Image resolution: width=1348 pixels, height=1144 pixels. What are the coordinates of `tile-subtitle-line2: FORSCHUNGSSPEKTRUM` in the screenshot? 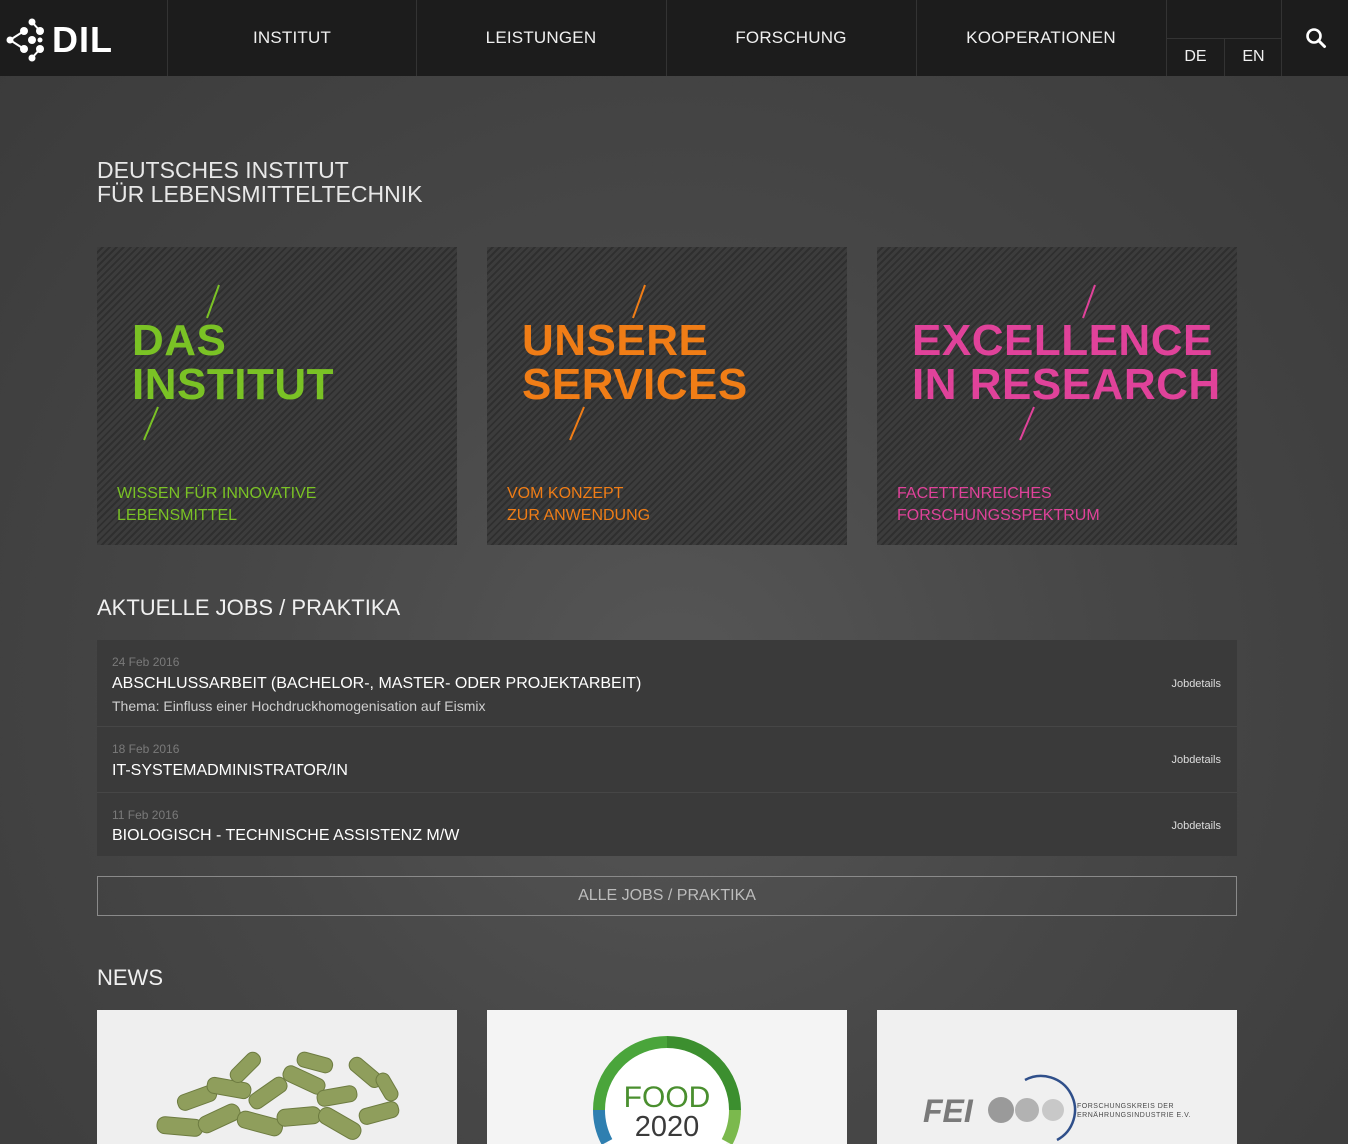 It's located at (998, 515).